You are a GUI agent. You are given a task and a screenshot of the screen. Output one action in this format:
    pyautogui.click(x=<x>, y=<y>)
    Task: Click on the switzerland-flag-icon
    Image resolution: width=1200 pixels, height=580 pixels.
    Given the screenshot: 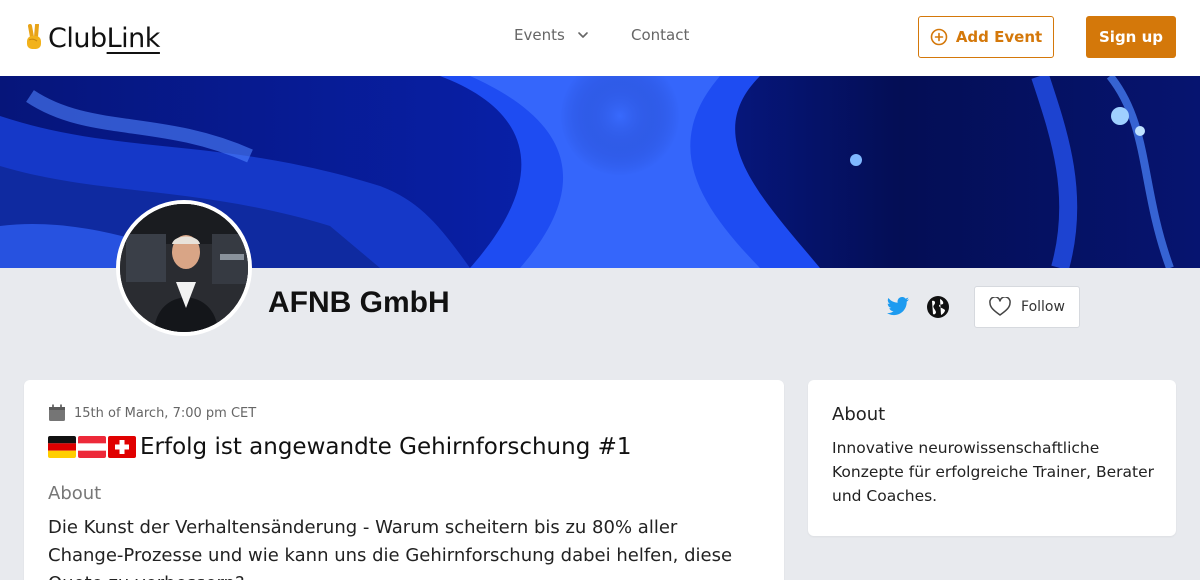 What is the action you would take?
    pyautogui.click(x=122, y=447)
    